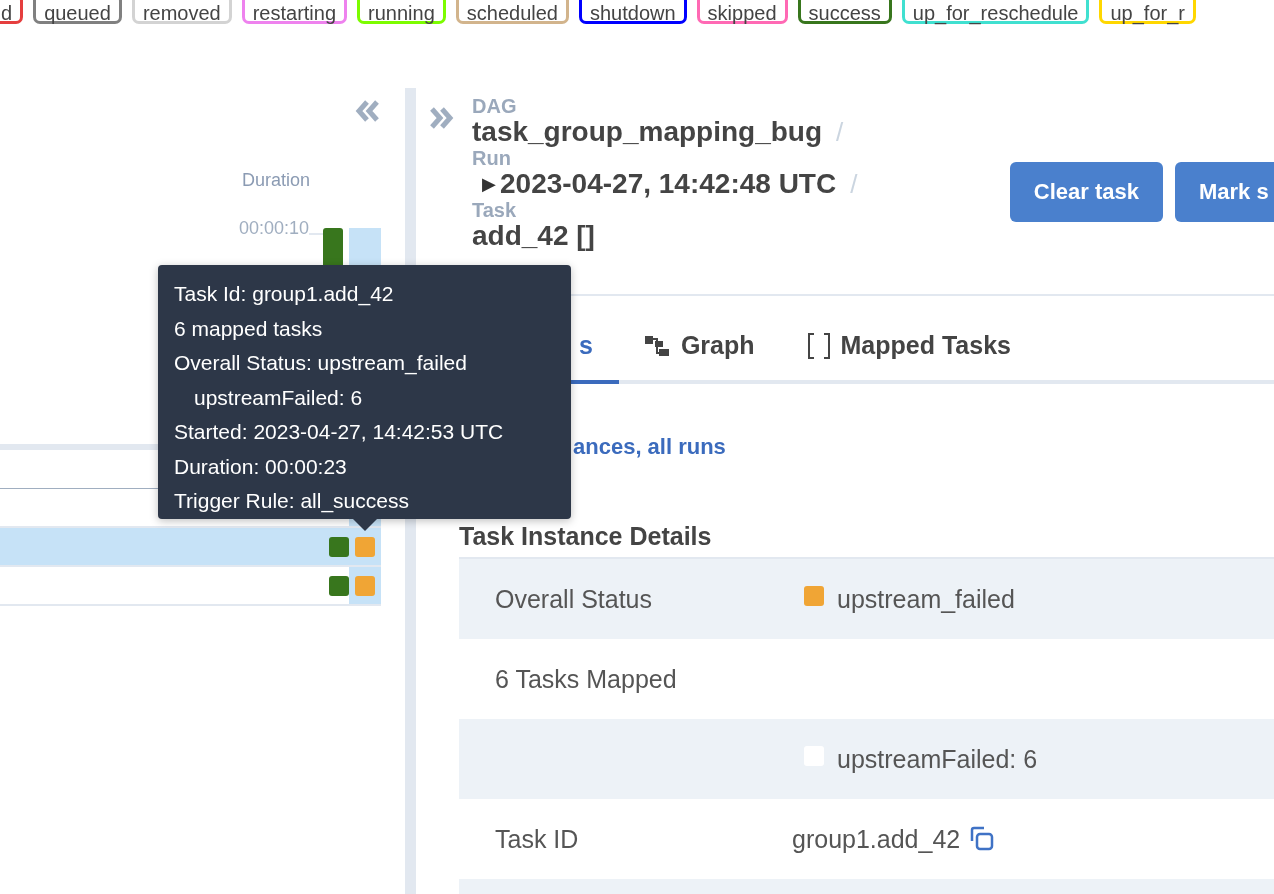  I want to click on state-legend-chip: running, so click(401, 12).